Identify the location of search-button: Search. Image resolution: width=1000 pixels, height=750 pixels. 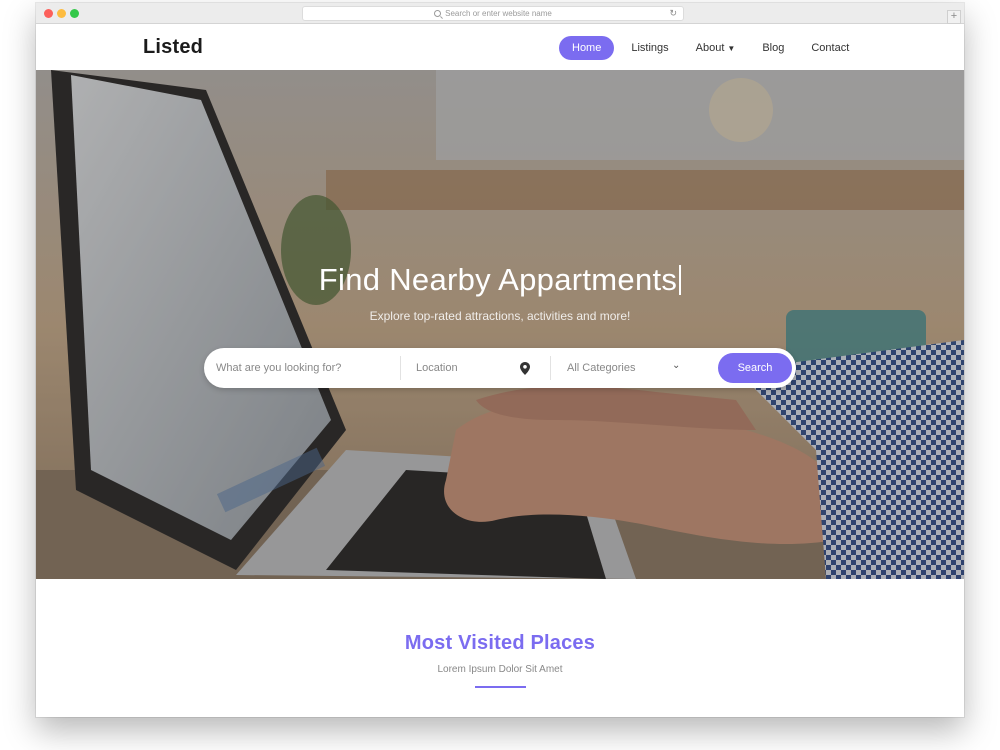
(755, 368).